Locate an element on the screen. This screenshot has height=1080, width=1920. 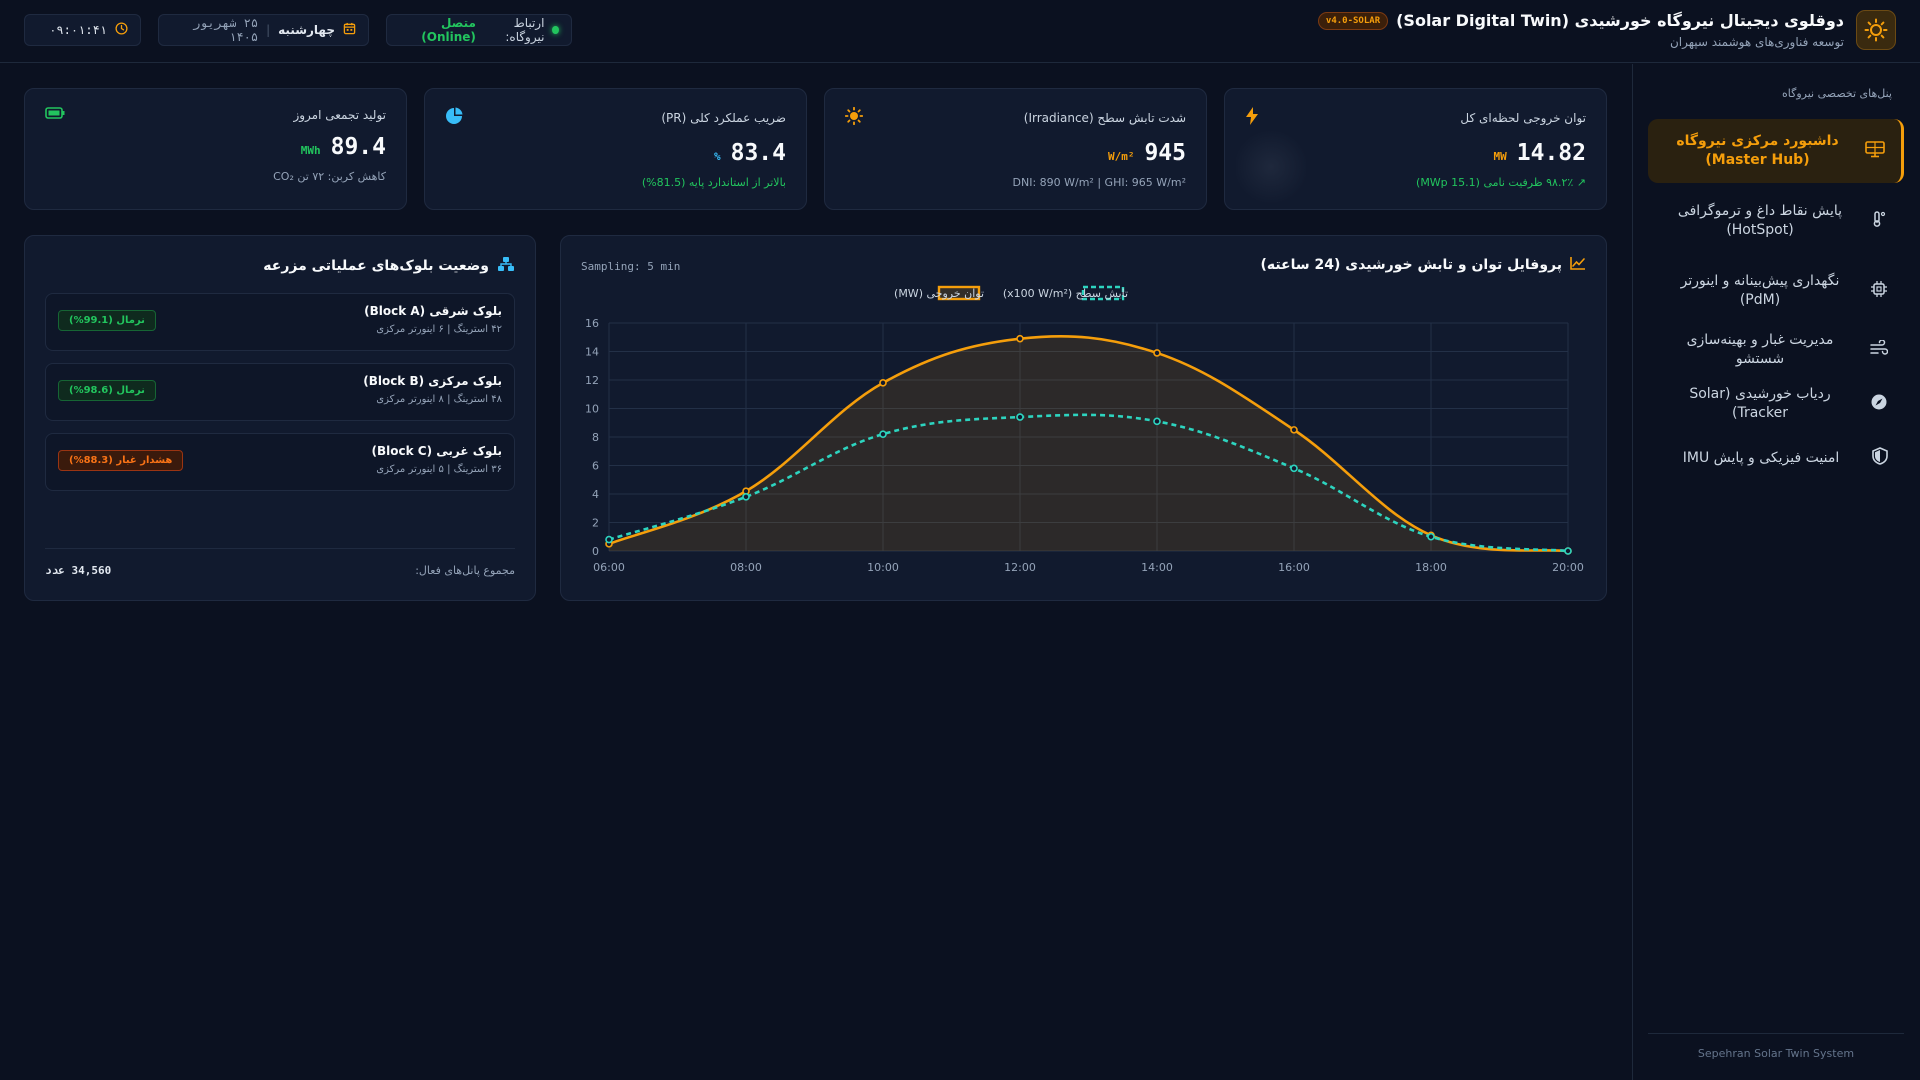
kpi-title: شدت تابش سطح (Irradiance) is located at coordinates (1104, 117).